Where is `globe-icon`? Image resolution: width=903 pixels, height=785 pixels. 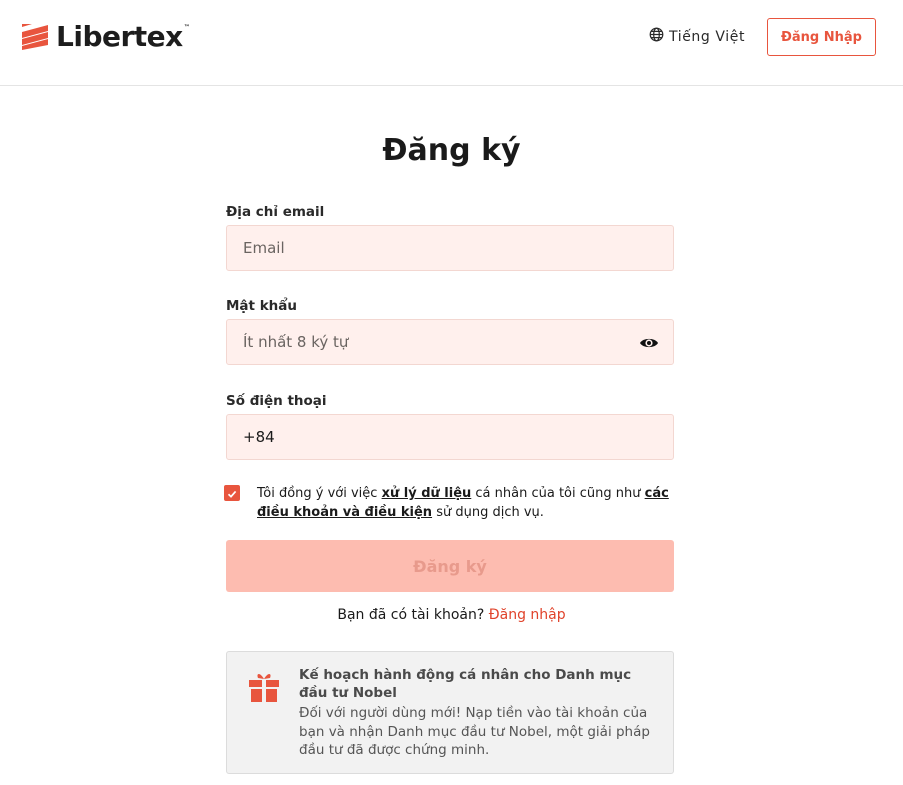 globe-icon is located at coordinates (656, 36).